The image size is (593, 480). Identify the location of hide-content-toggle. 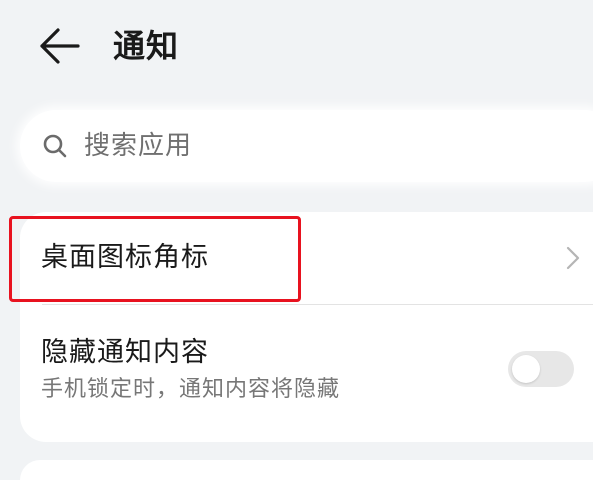
(541, 369).